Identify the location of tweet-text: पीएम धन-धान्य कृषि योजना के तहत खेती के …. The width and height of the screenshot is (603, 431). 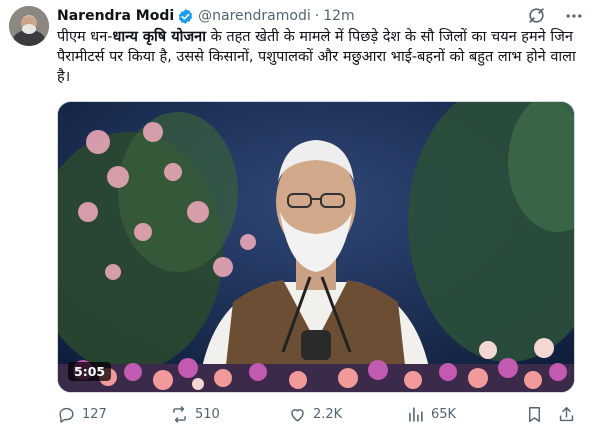
(322, 57).